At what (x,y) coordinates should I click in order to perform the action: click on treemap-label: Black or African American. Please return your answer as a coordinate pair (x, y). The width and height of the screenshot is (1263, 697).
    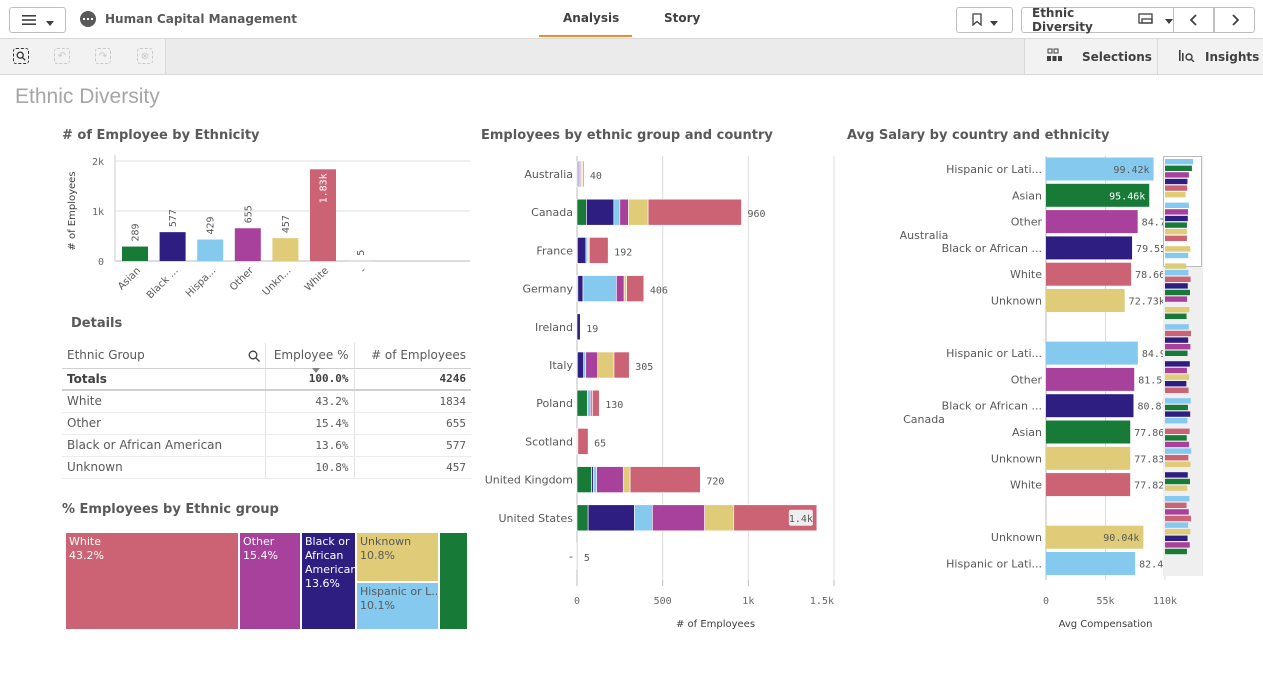
    Looking at the image, I should click on (330, 555).